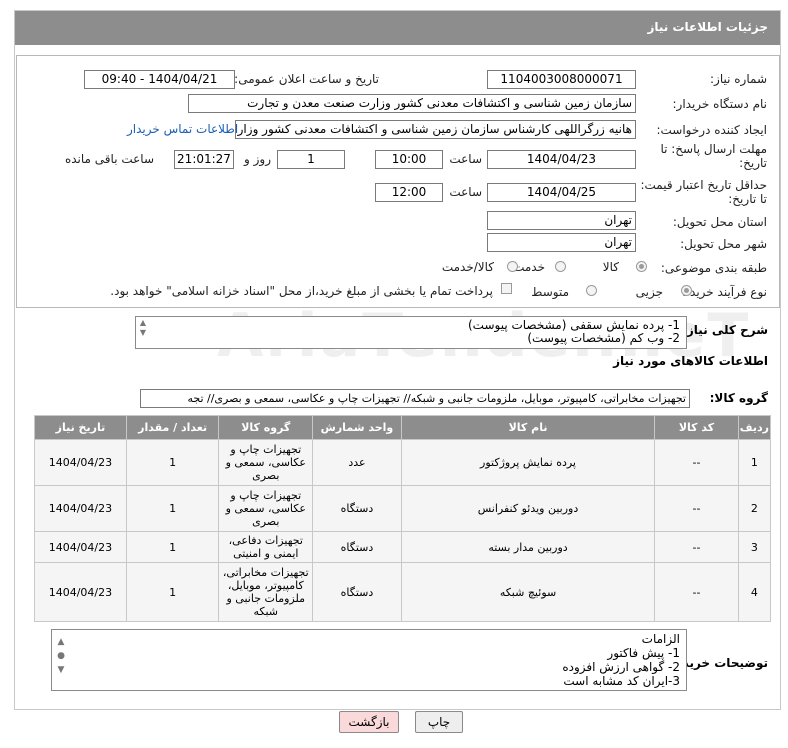 This screenshot has height=748, width=788. Describe the element at coordinates (754, 427) in the screenshot. I see `col-header-row: ردیف` at that location.